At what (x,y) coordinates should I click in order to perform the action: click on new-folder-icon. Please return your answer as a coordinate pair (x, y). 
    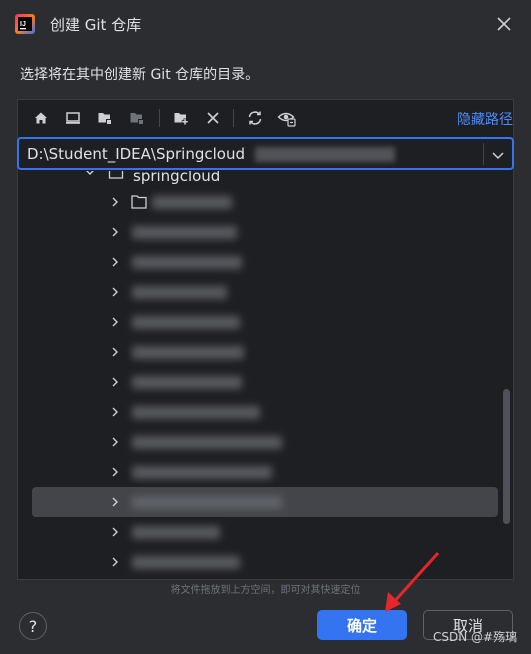
    Looking at the image, I should click on (181, 119).